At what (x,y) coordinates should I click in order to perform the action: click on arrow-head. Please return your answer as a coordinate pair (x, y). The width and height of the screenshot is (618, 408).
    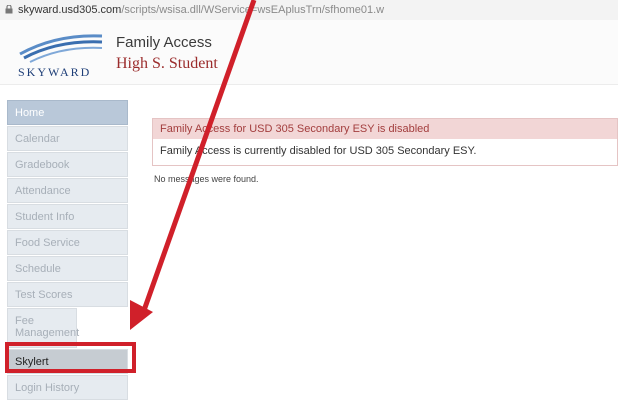
    Looking at the image, I should click on (141, 315).